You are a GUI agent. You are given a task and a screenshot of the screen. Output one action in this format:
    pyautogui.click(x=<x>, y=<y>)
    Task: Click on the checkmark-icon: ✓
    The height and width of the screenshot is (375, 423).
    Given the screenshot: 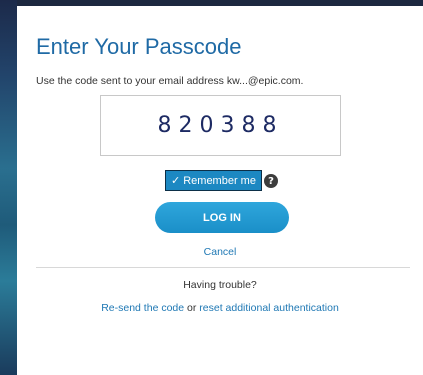 What is the action you would take?
    pyautogui.click(x=176, y=180)
    